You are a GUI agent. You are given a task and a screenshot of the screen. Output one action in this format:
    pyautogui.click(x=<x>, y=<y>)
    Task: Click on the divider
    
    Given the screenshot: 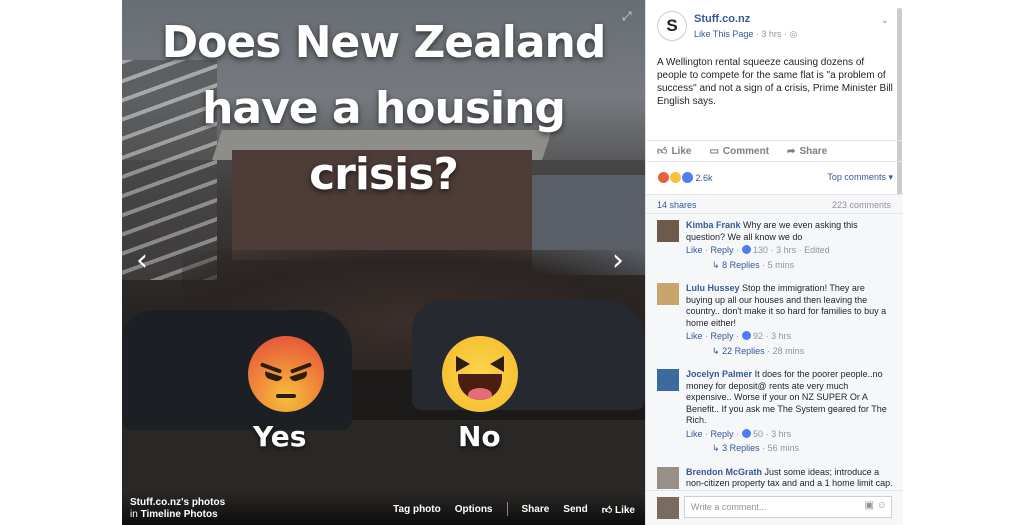 What is the action you would take?
    pyautogui.click(x=507, y=509)
    